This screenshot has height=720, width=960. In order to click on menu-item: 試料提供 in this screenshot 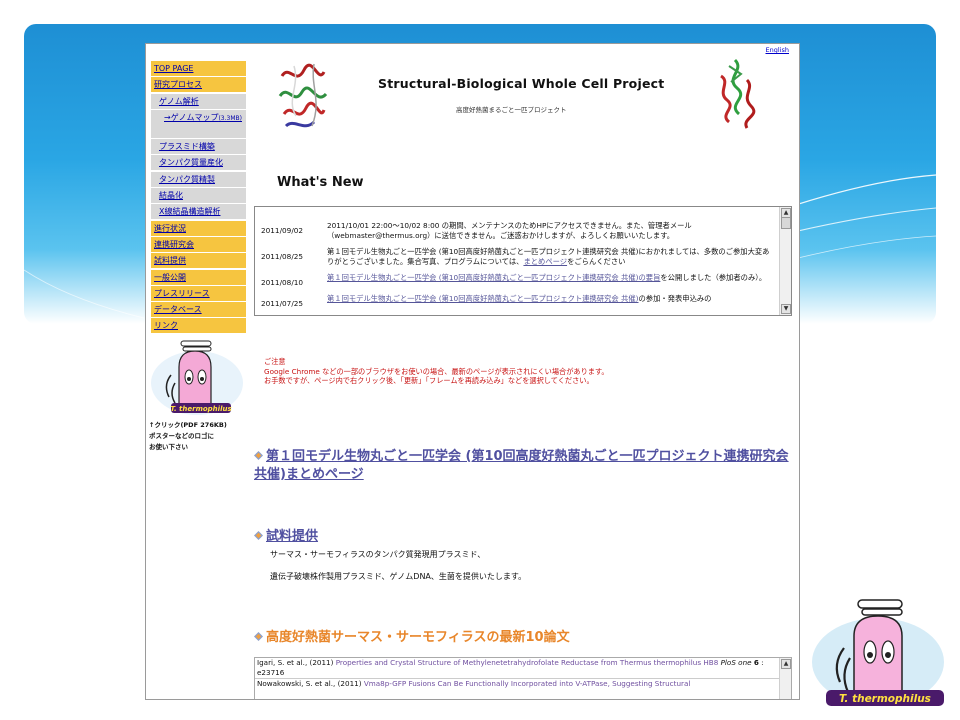, I will do `click(198, 261)`.